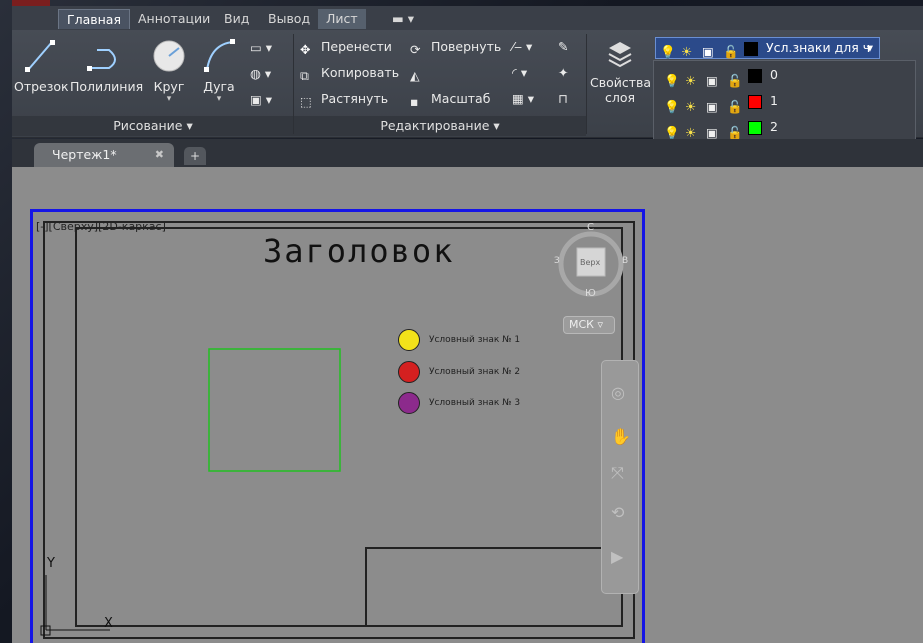 Image resolution: width=923 pixels, height=643 pixels. Describe the element at coordinates (625, 261) in the screenshot. I see `viewcube-east: В` at that location.